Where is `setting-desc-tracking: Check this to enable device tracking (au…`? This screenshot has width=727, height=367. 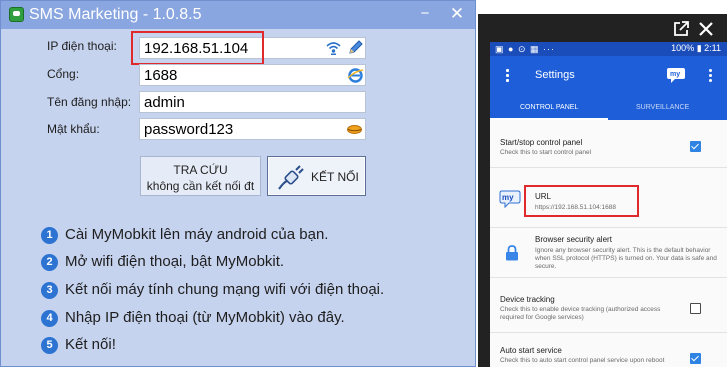 setting-desc-tracking: Check this to enable device tracking (au… is located at coordinates (580, 313).